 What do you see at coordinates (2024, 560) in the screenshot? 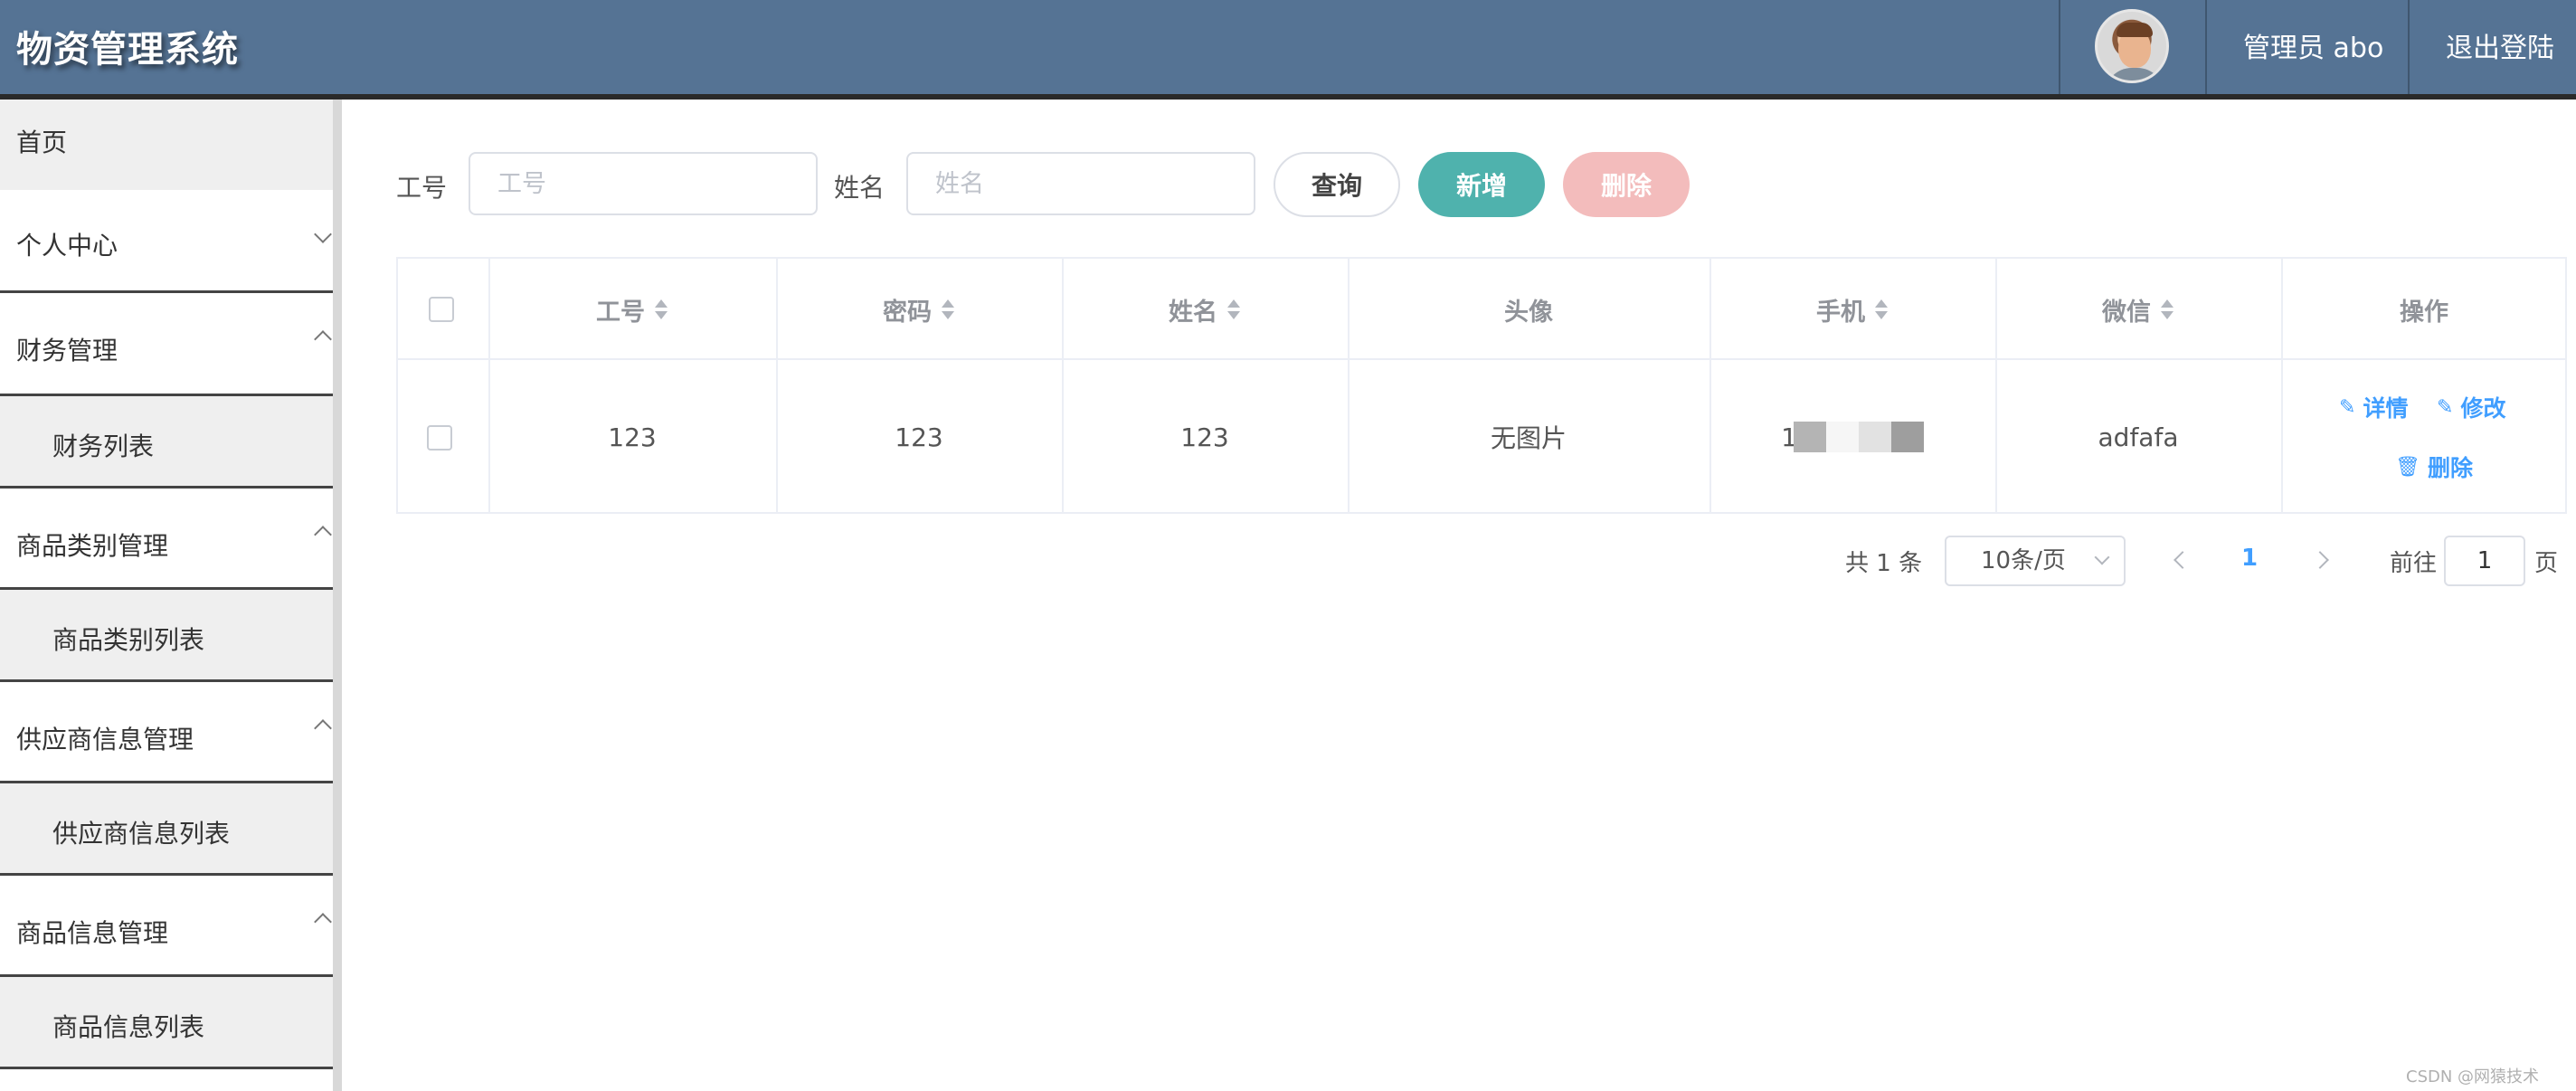
I see `page-size-value: 10条/页` at bounding box center [2024, 560].